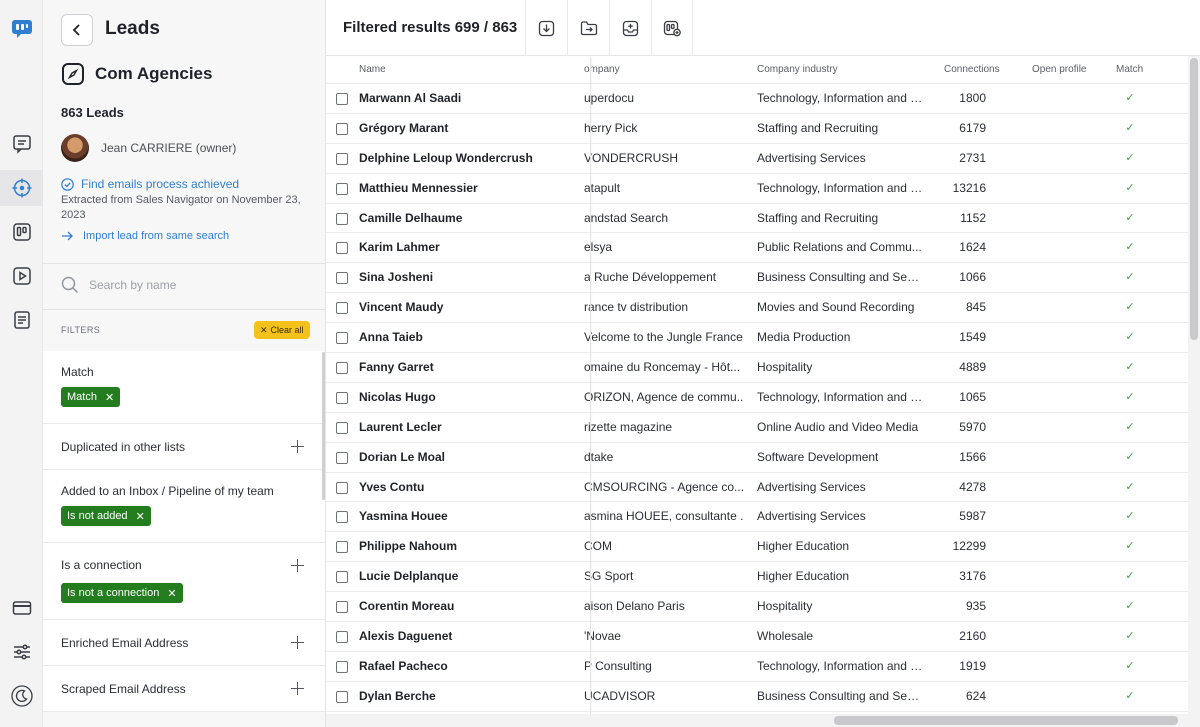 This screenshot has width=1200, height=727. Describe the element at coordinates (1129, 70) in the screenshot. I see `column-header-match: Match` at that location.